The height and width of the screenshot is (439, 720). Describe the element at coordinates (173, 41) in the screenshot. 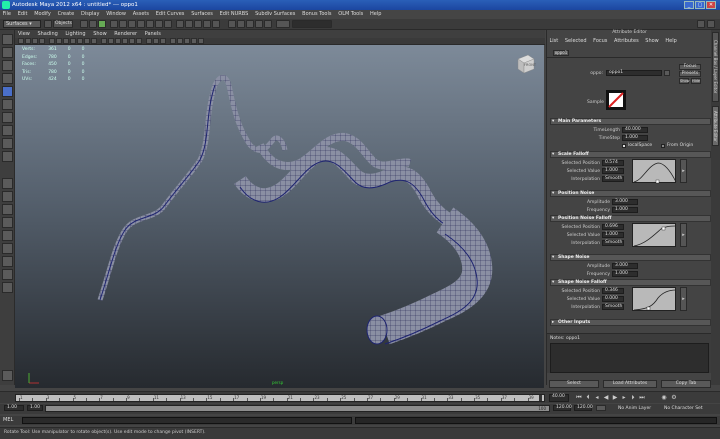

I see `viewport2-icon` at that location.